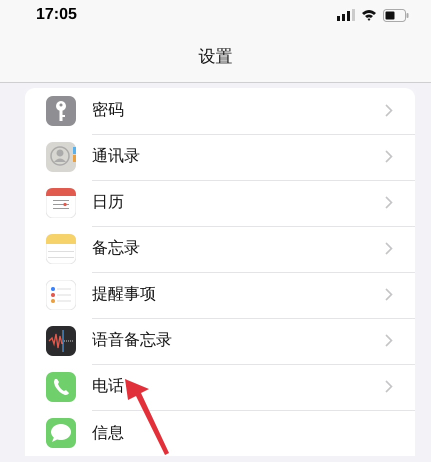 The height and width of the screenshot is (462, 431). I want to click on settings-row: 信息, so click(220, 433).